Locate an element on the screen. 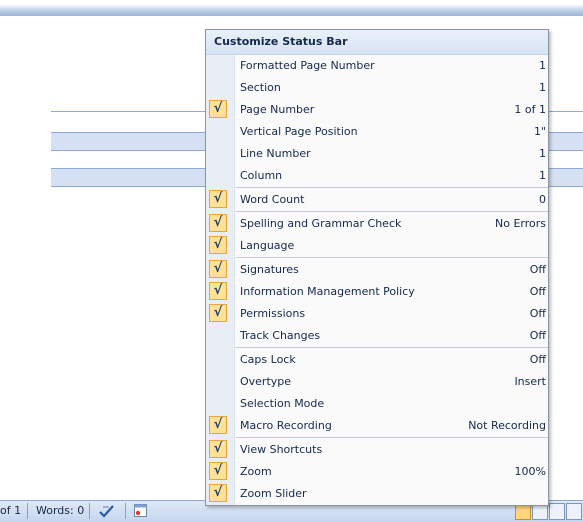  macro-record-icon is located at coordinates (141, 512).